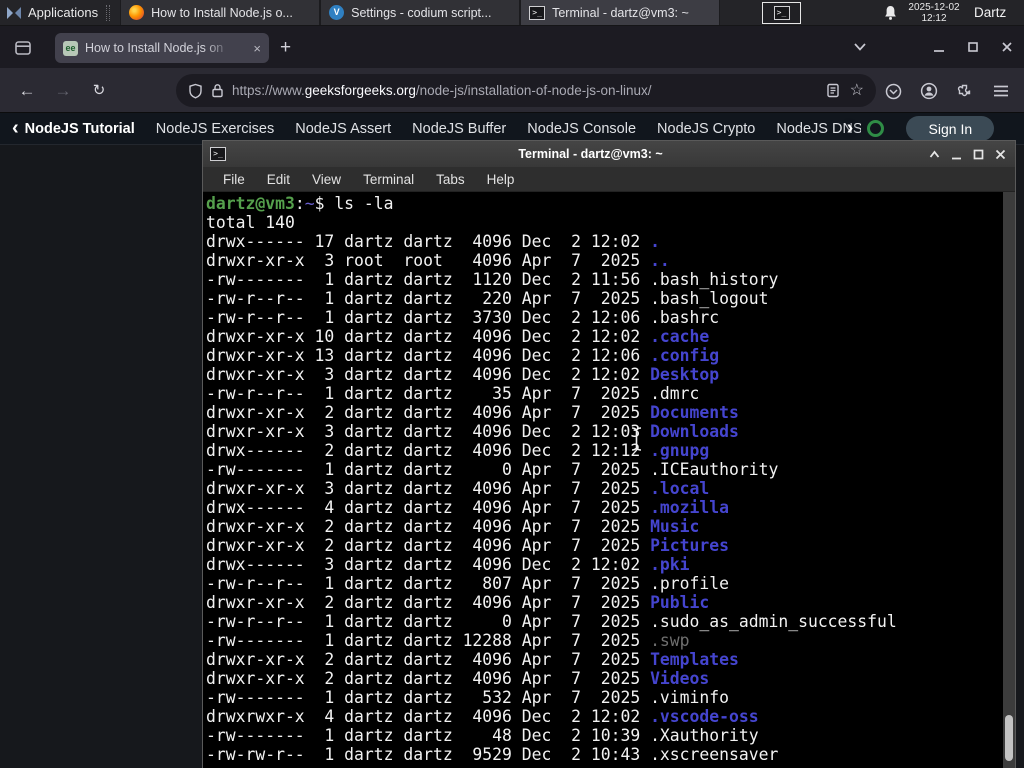 The height and width of the screenshot is (768, 1024). I want to click on file-name: .profile, so click(690, 583).